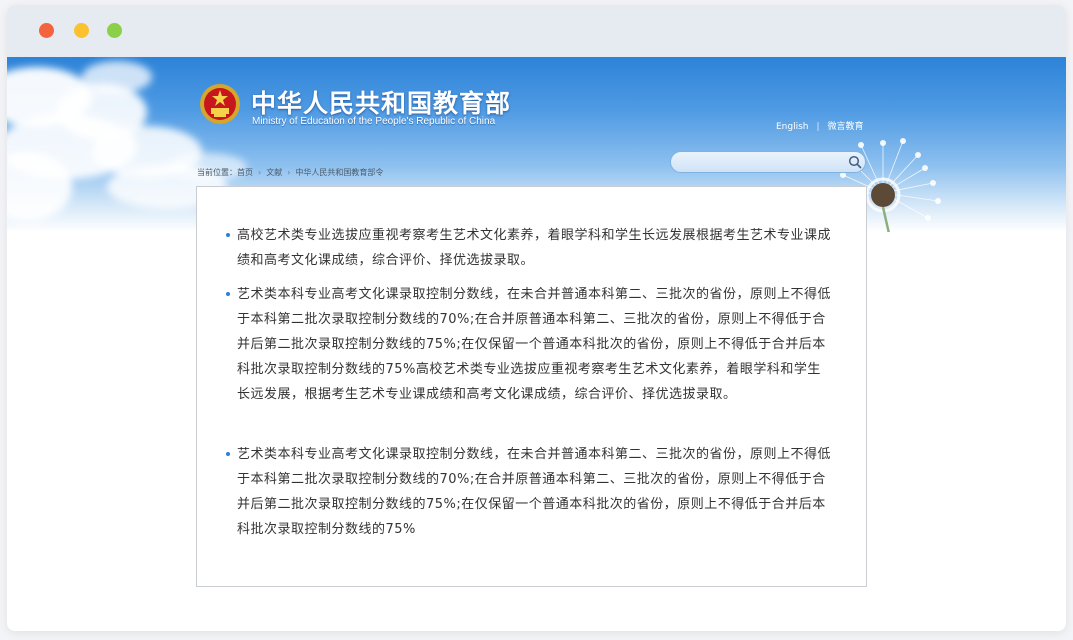  I want to click on breadcrumb-item-current: 中华人民共和国教育部令, so click(339, 172).